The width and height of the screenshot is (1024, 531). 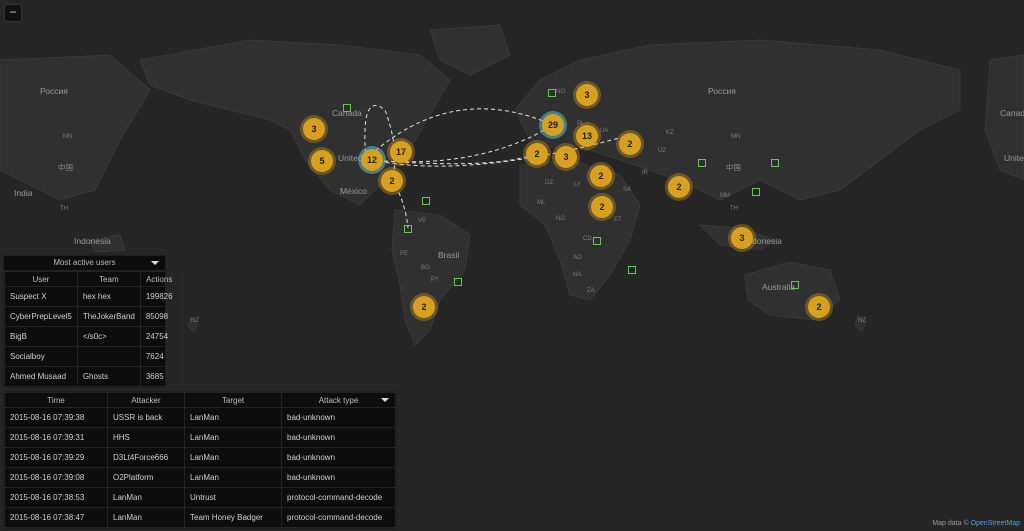 What do you see at coordinates (41, 336) in the screenshot?
I see `user-cell: BigB` at bounding box center [41, 336].